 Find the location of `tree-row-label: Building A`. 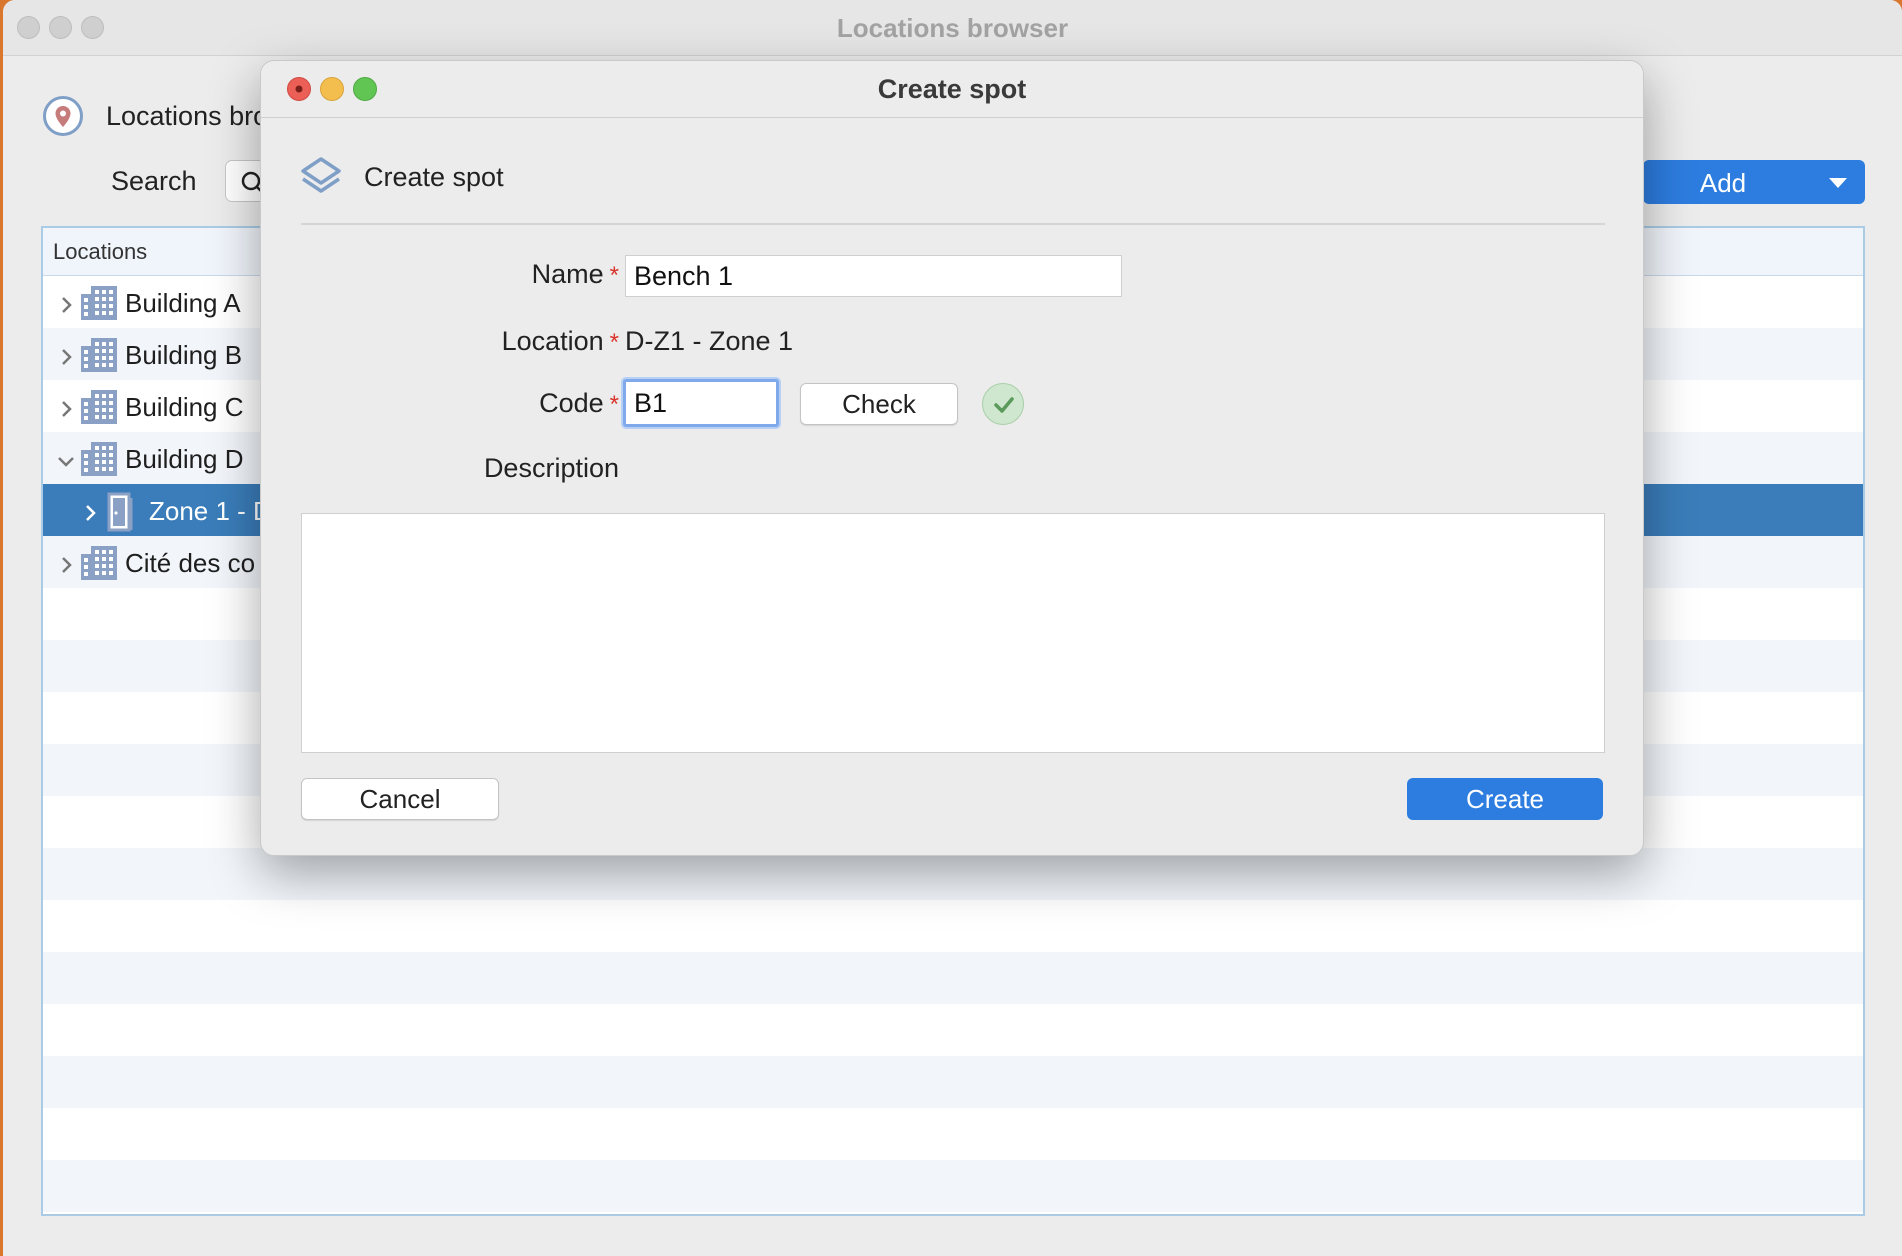

tree-row-label: Building A is located at coordinates (183, 303).